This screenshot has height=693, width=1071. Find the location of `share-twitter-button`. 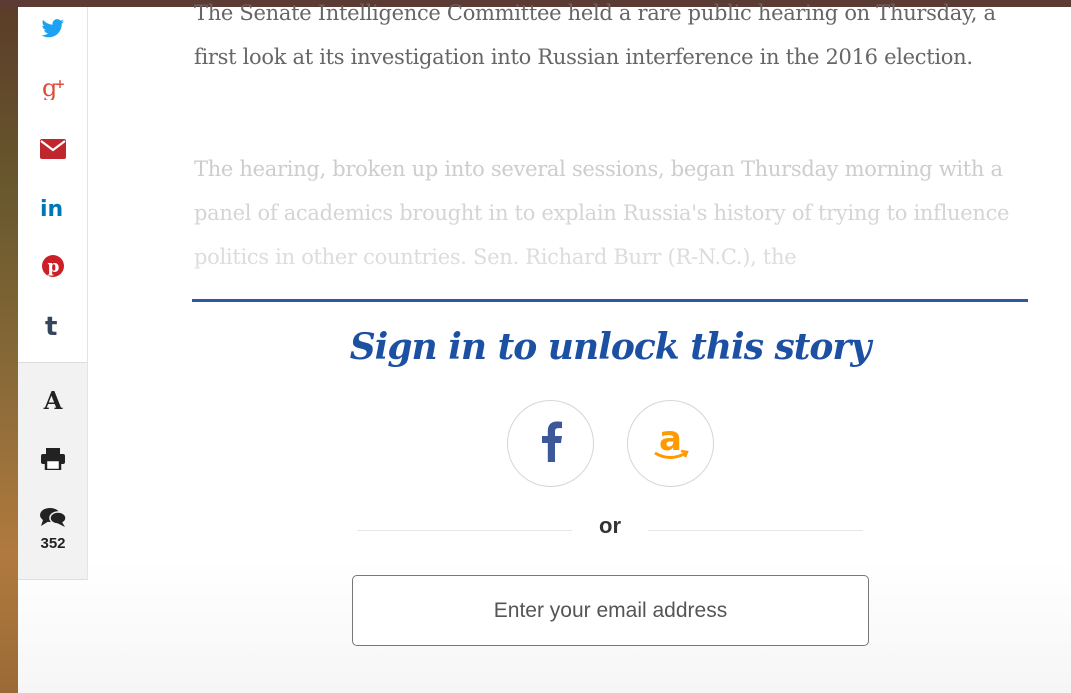

share-twitter-button is located at coordinates (53, 29).